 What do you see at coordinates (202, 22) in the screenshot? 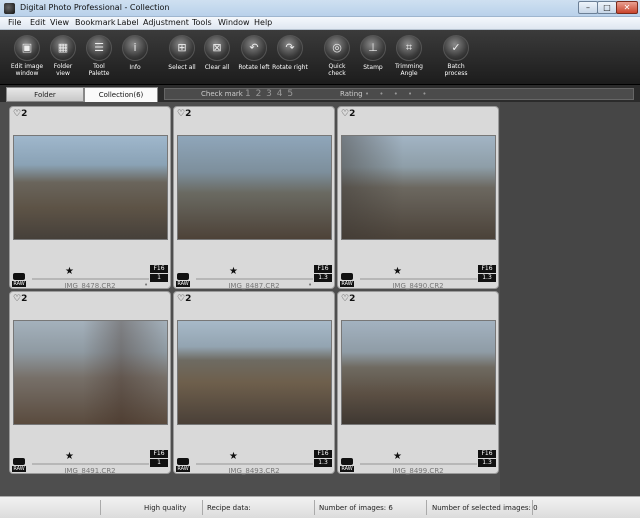
I see `menu-tools: Tools` at bounding box center [202, 22].